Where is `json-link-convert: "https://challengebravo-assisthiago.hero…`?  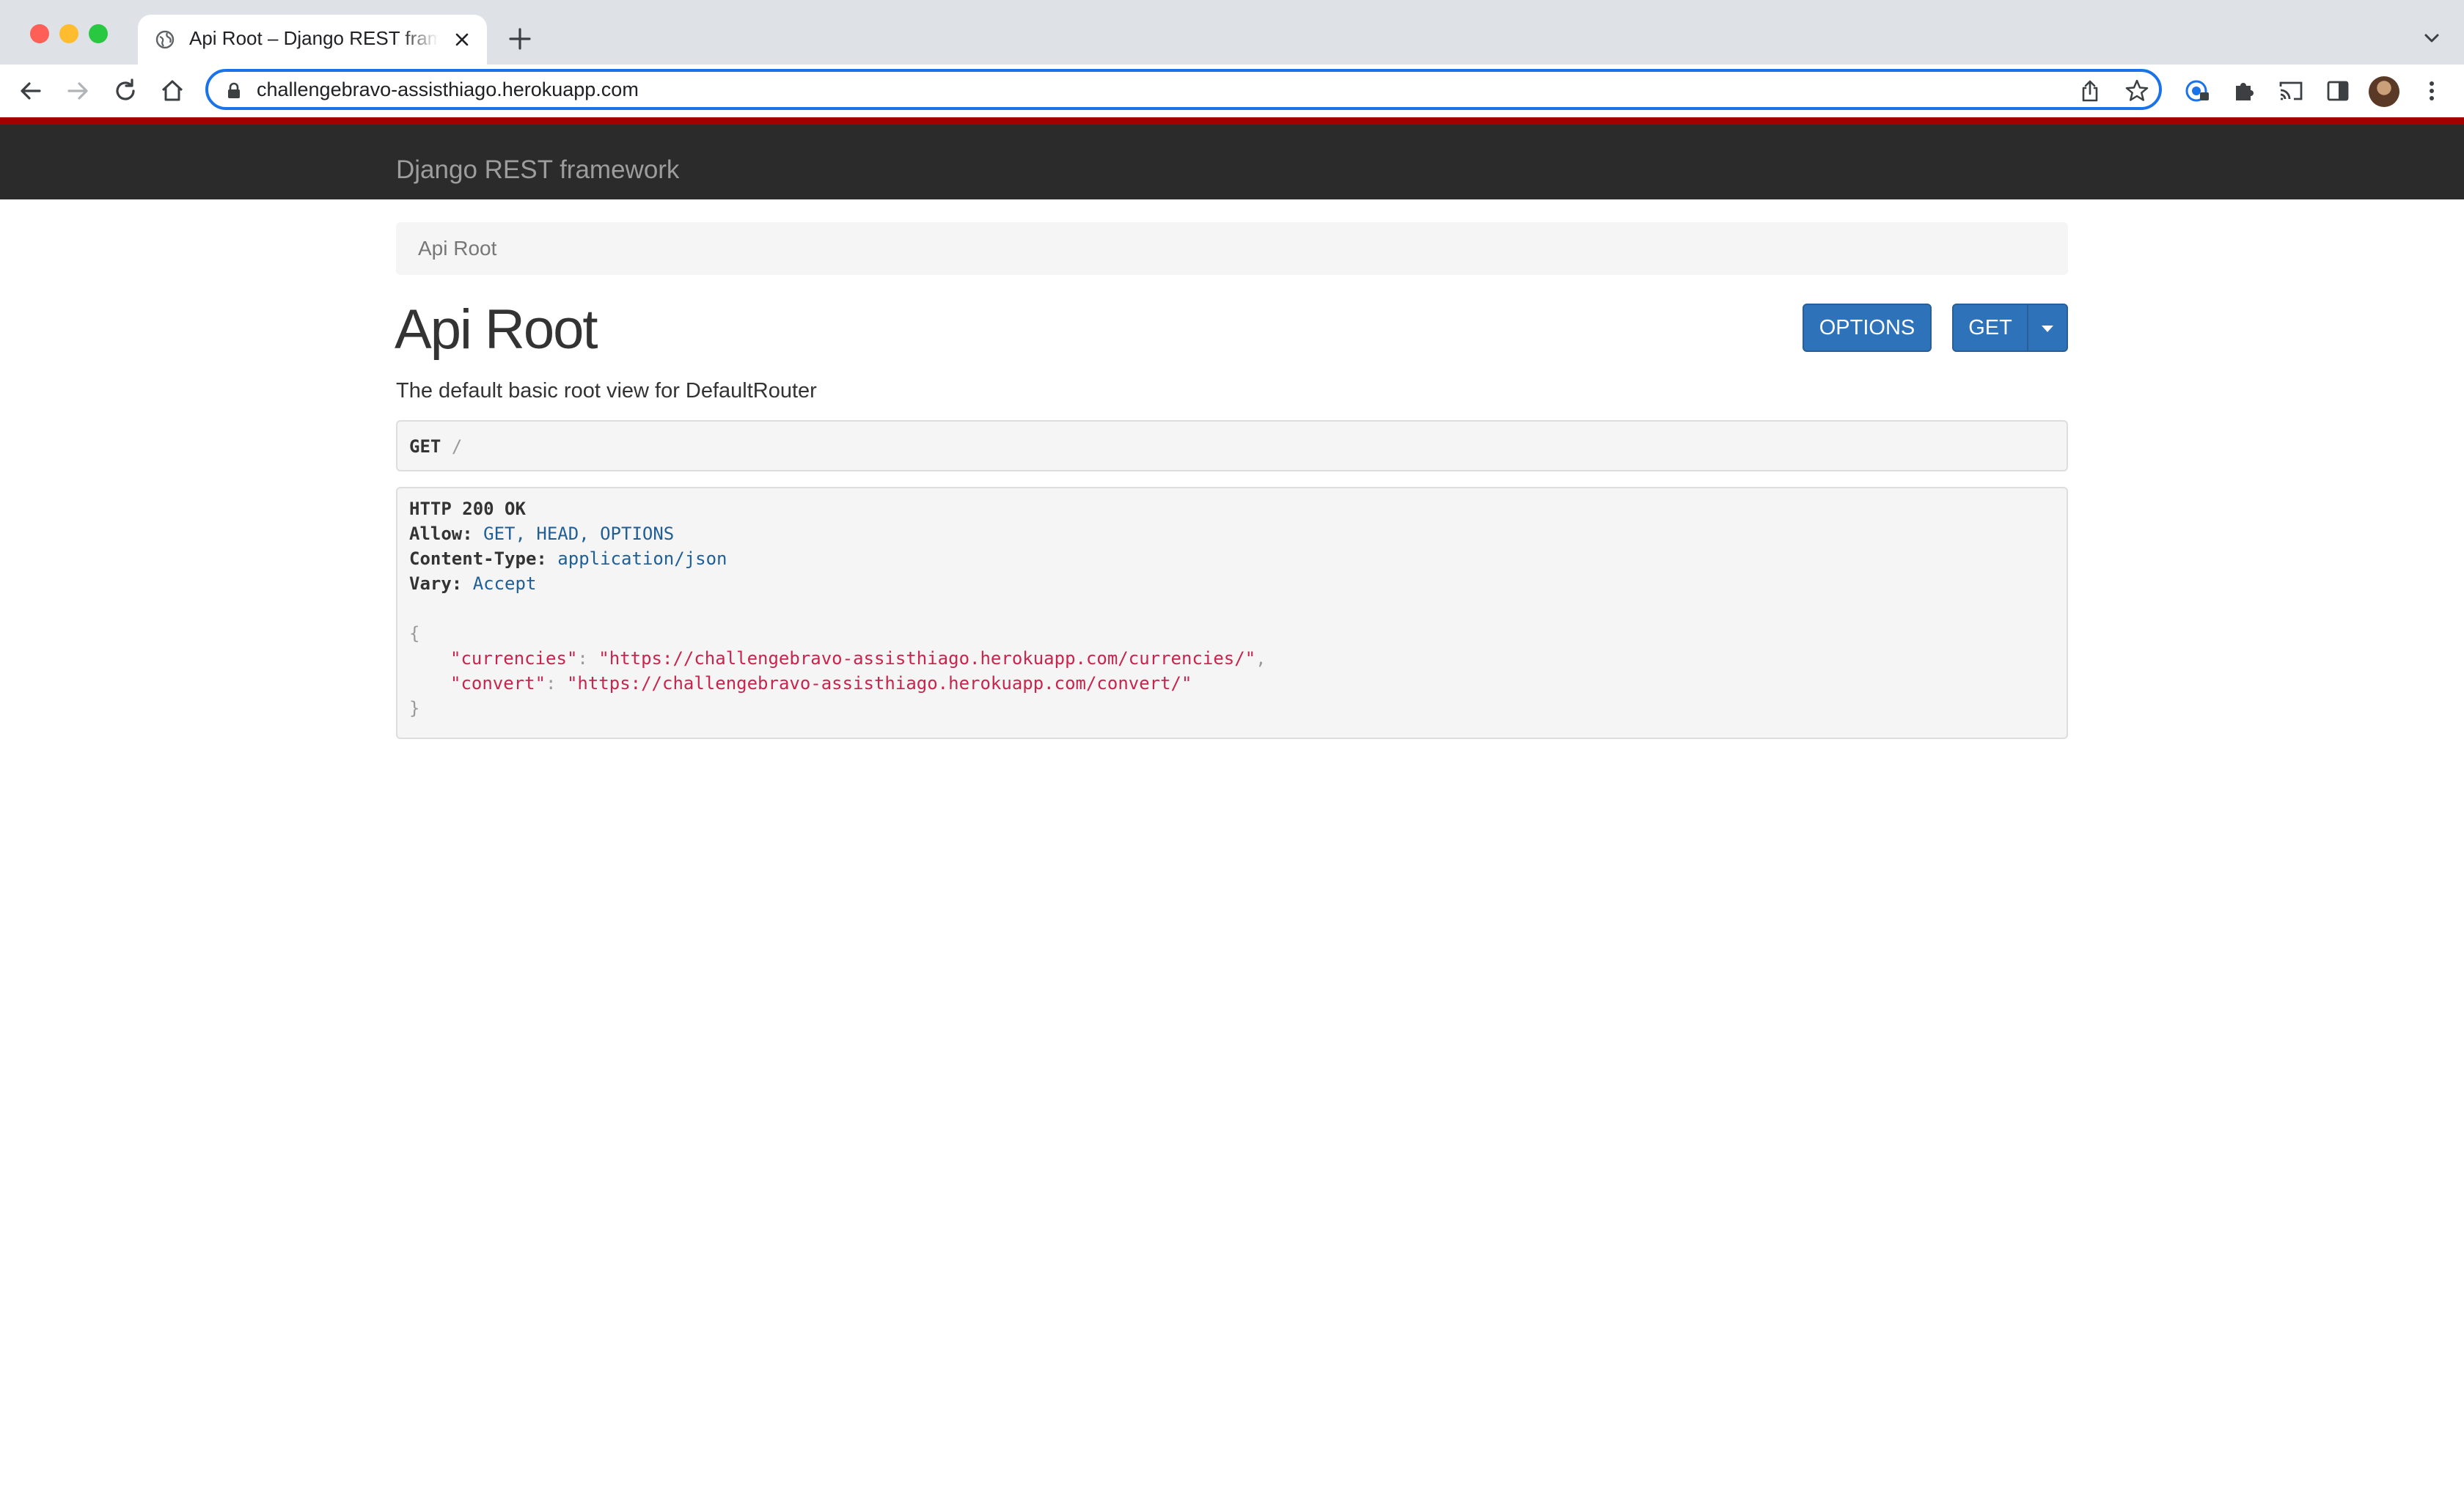 json-link-convert: "https://challengebravo-assisthiago.hero… is located at coordinates (879, 683).